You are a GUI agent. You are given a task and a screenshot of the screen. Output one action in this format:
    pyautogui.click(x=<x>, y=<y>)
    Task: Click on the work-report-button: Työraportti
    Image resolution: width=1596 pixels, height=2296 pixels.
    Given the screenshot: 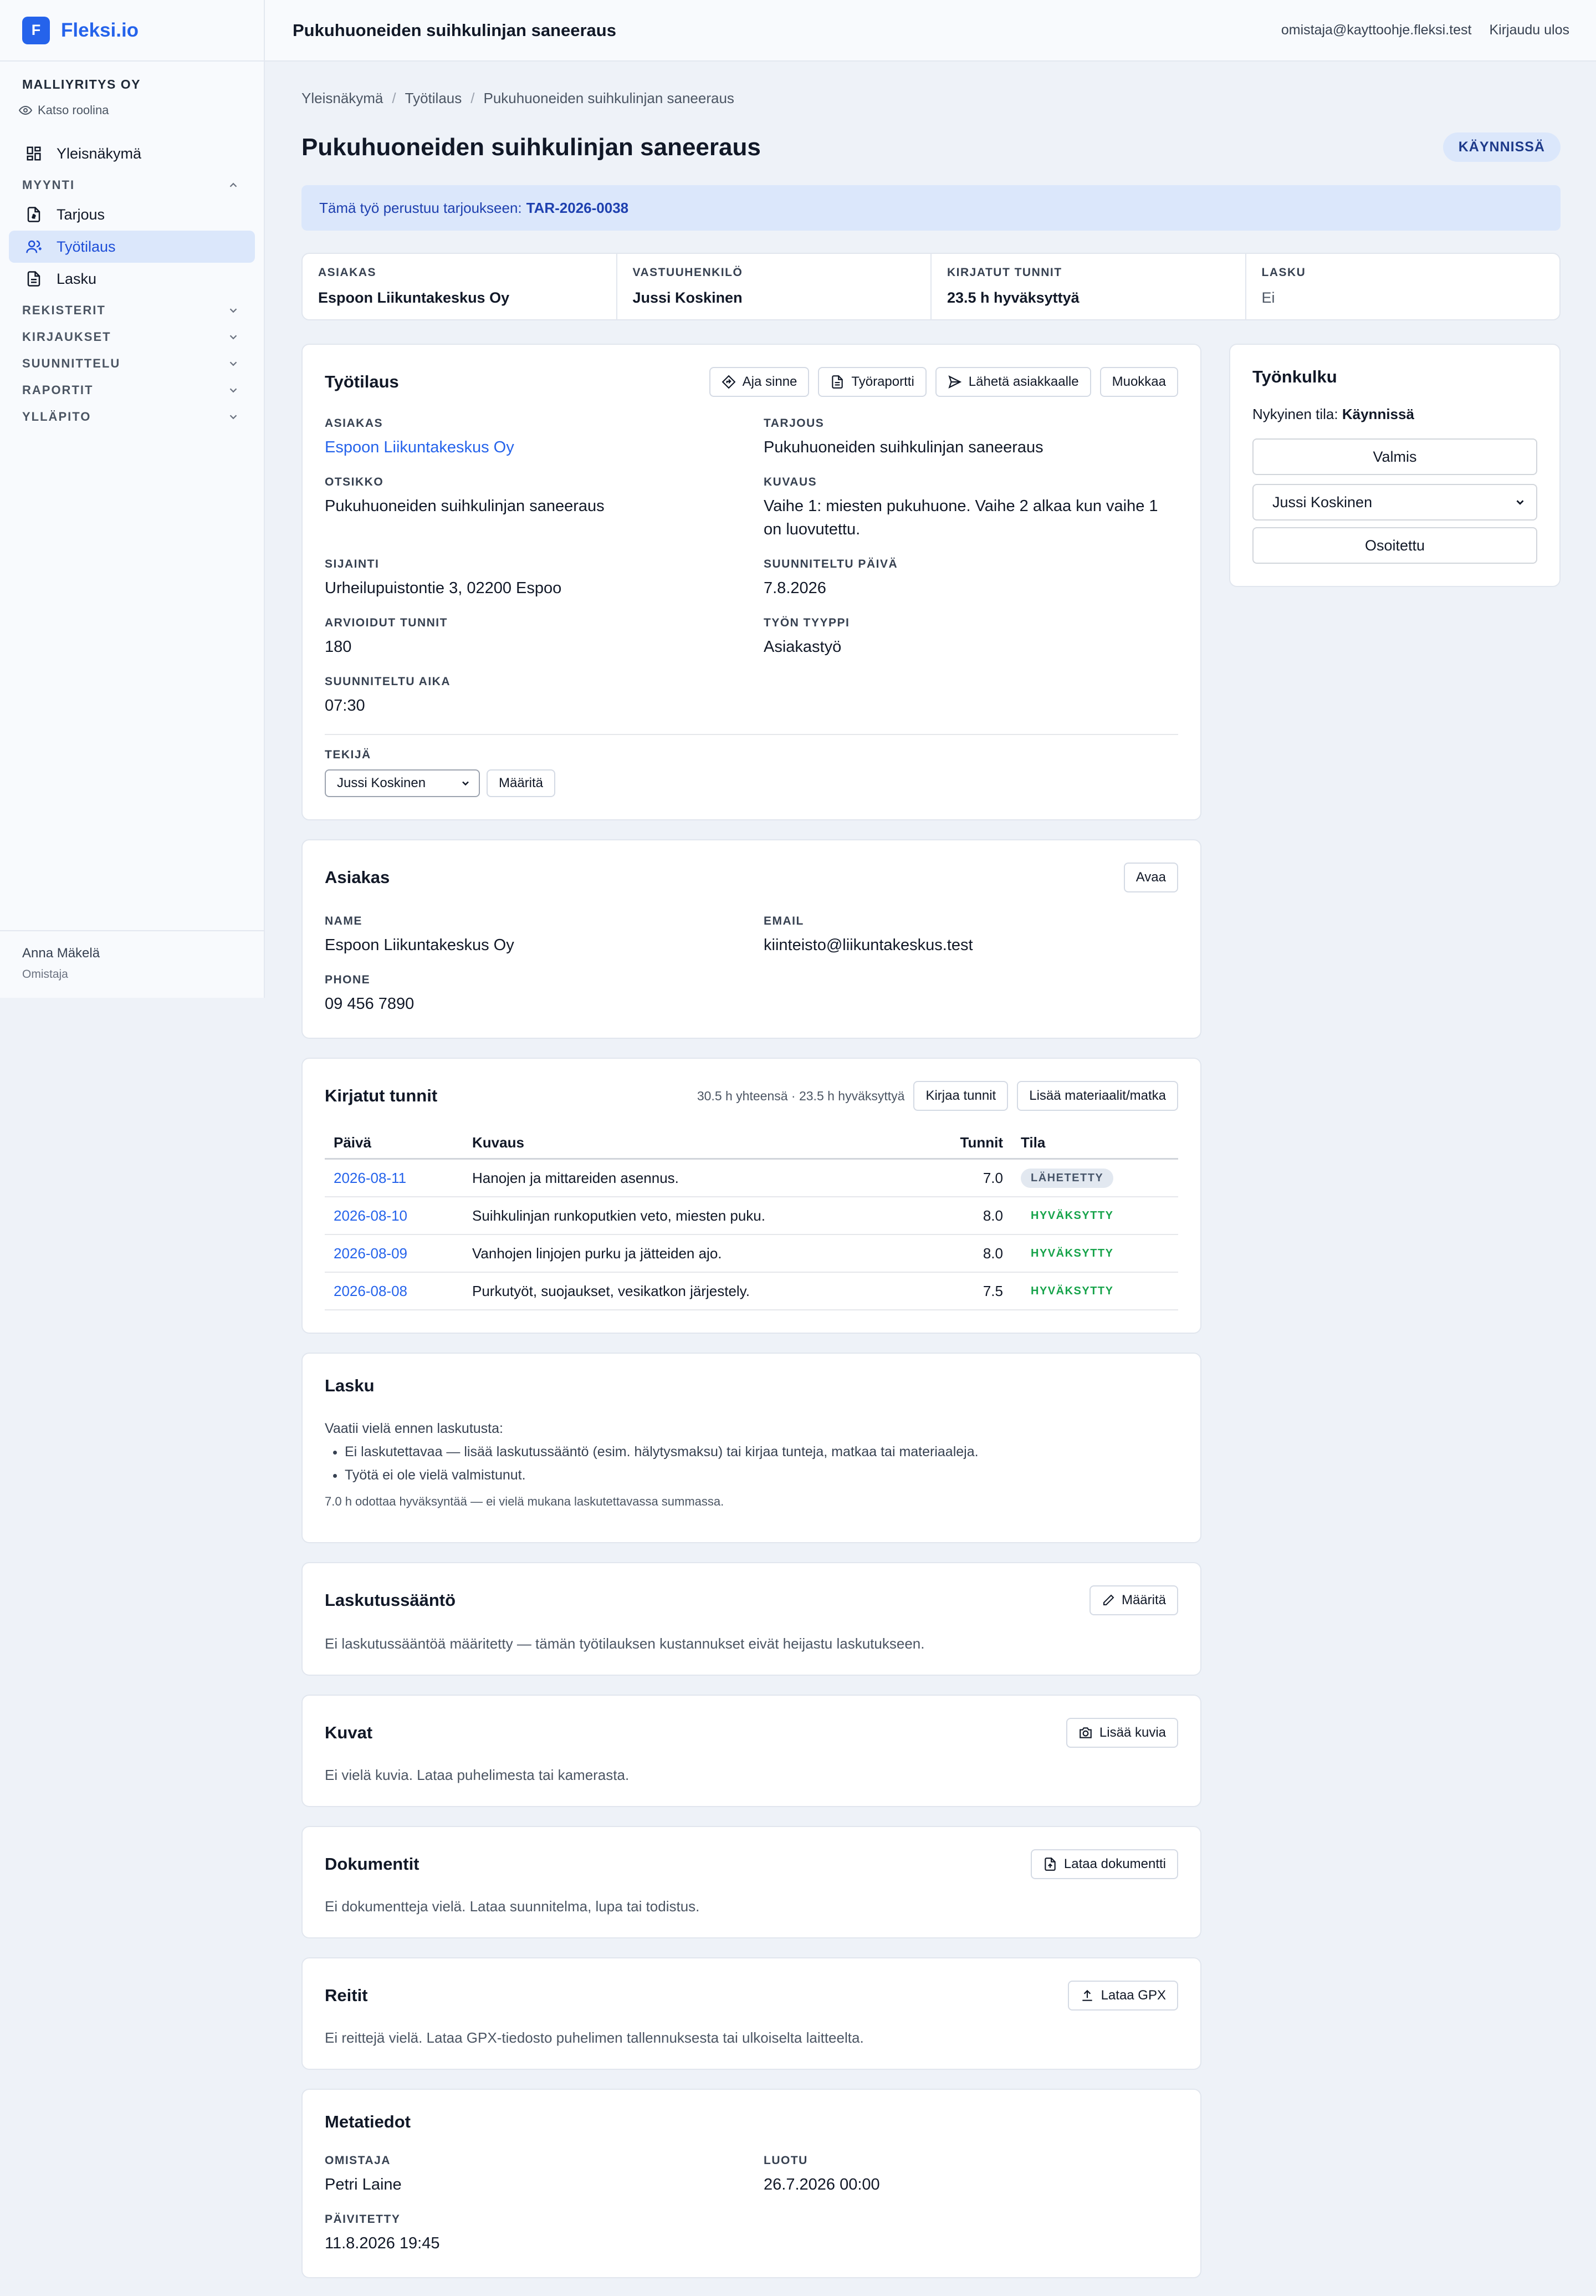 What is the action you would take?
    pyautogui.click(x=873, y=382)
    